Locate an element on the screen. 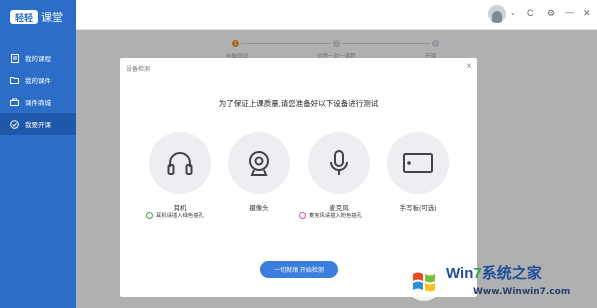  close-icon: × is located at coordinates (469, 66).